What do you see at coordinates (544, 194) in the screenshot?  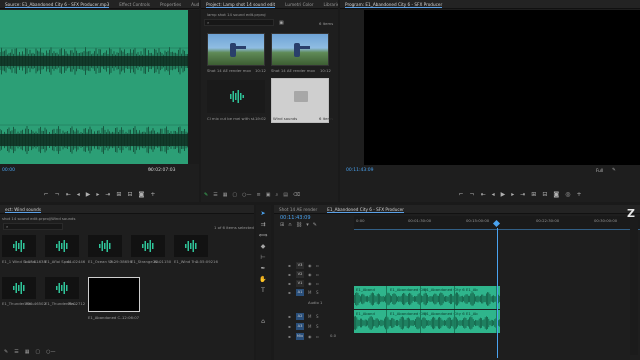 I see `extract-icon: ⊟` at bounding box center [544, 194].